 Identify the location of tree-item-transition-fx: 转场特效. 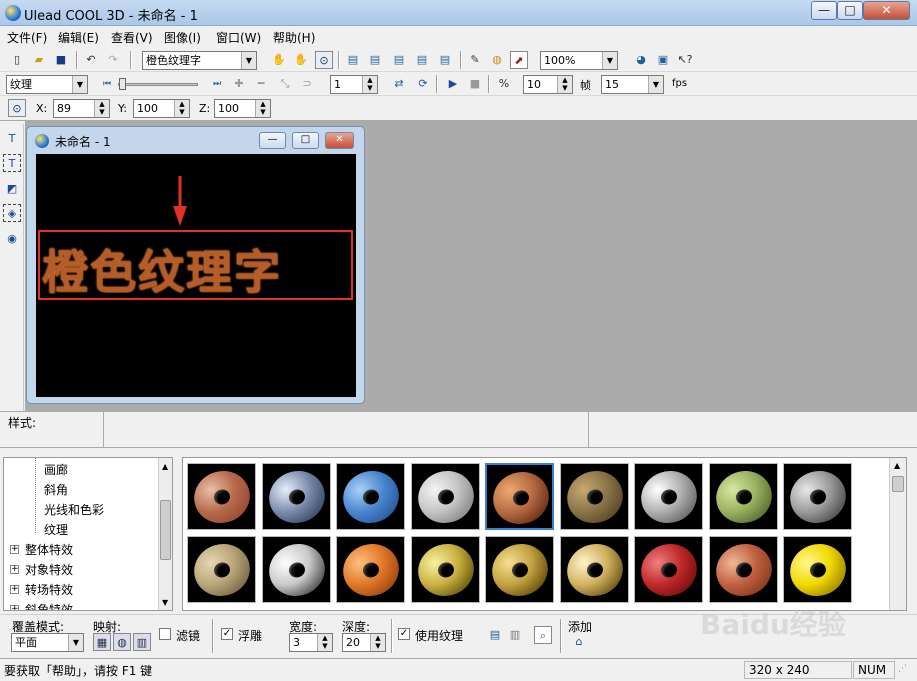
(49, 589).